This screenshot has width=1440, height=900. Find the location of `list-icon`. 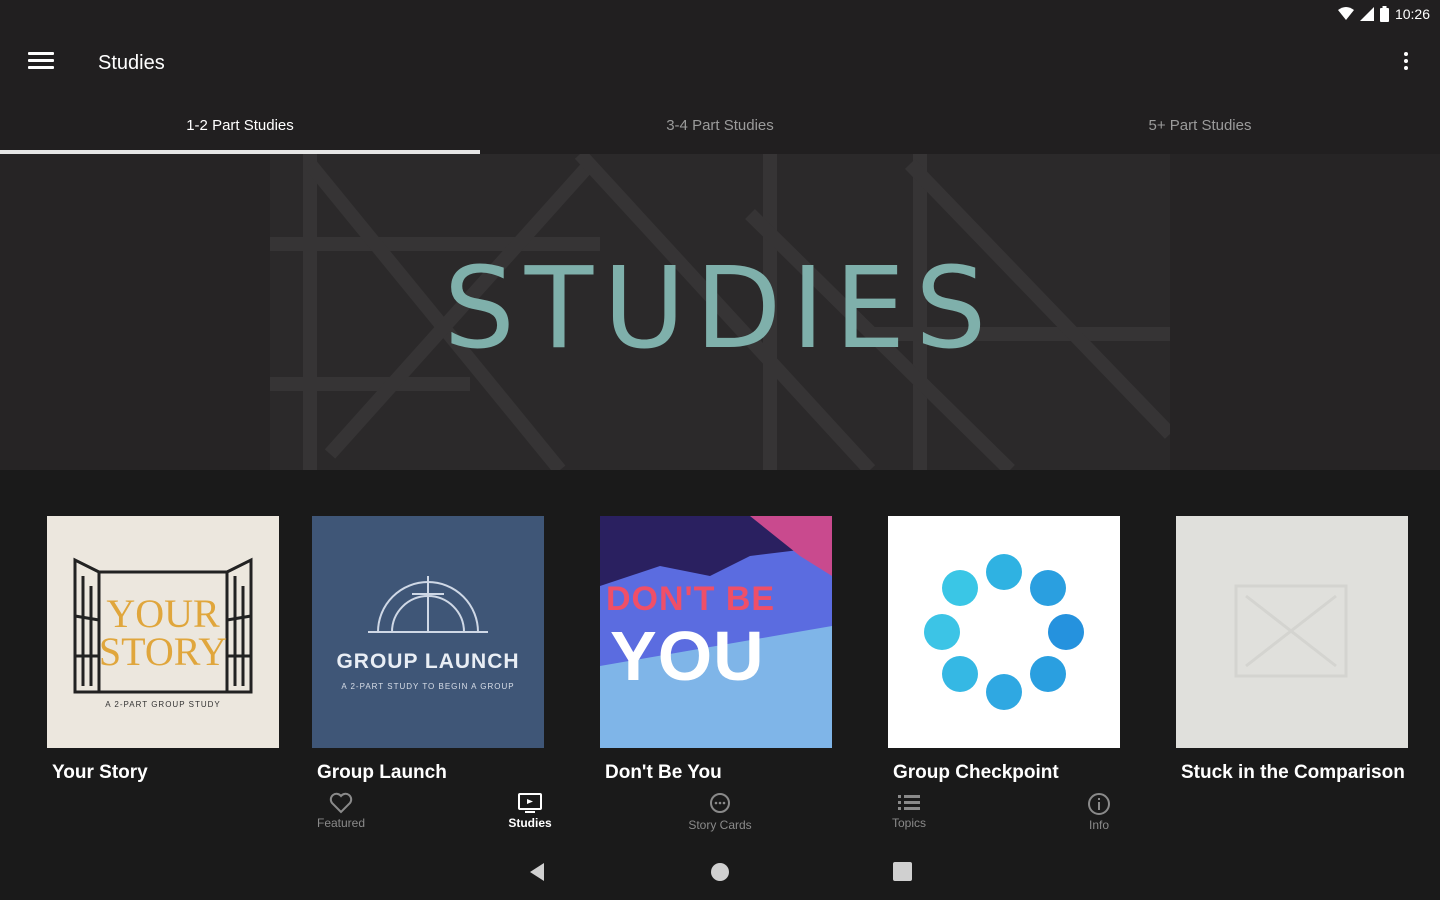

list-icon is located at coordinates (909, 802).